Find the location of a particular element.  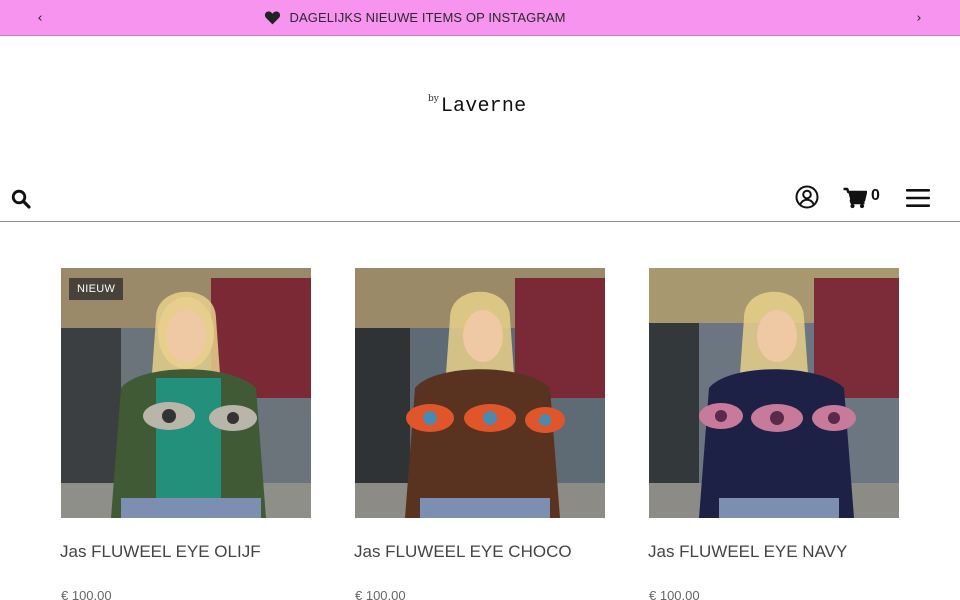

shopping-cart-icon is located at coordinates (855, 198).